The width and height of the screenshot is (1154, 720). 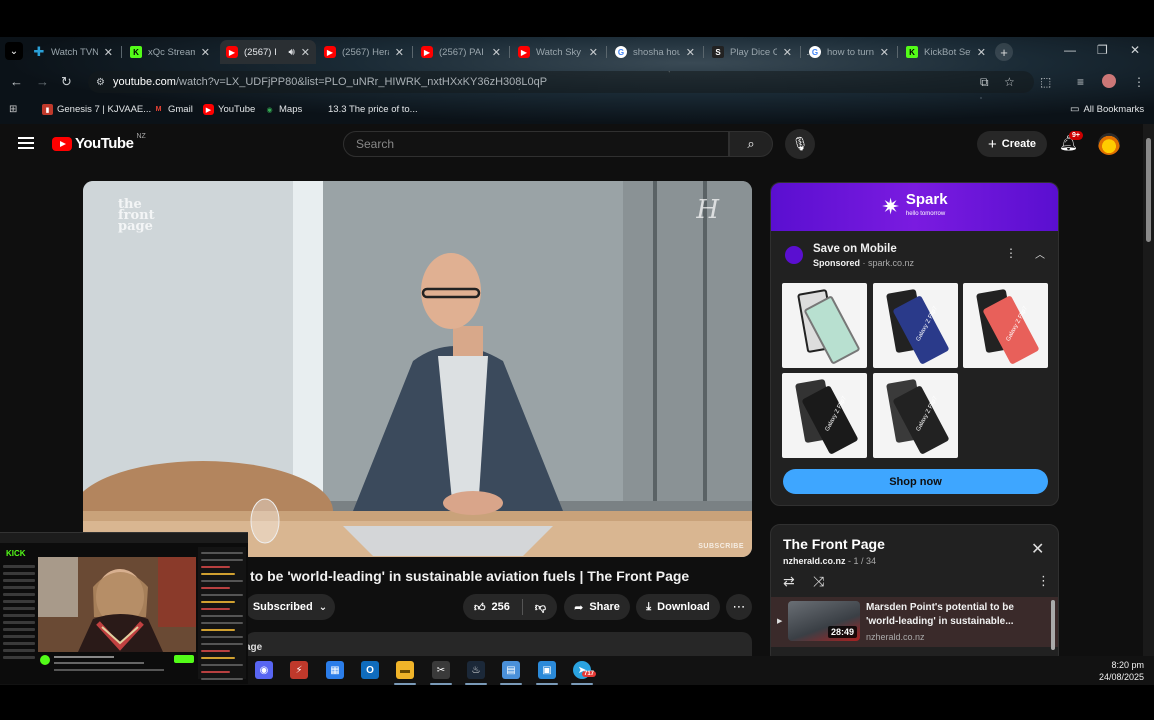 I want to click on ad-banner: ✷ Spark hello tomorrow, so click(x=914, y=207).